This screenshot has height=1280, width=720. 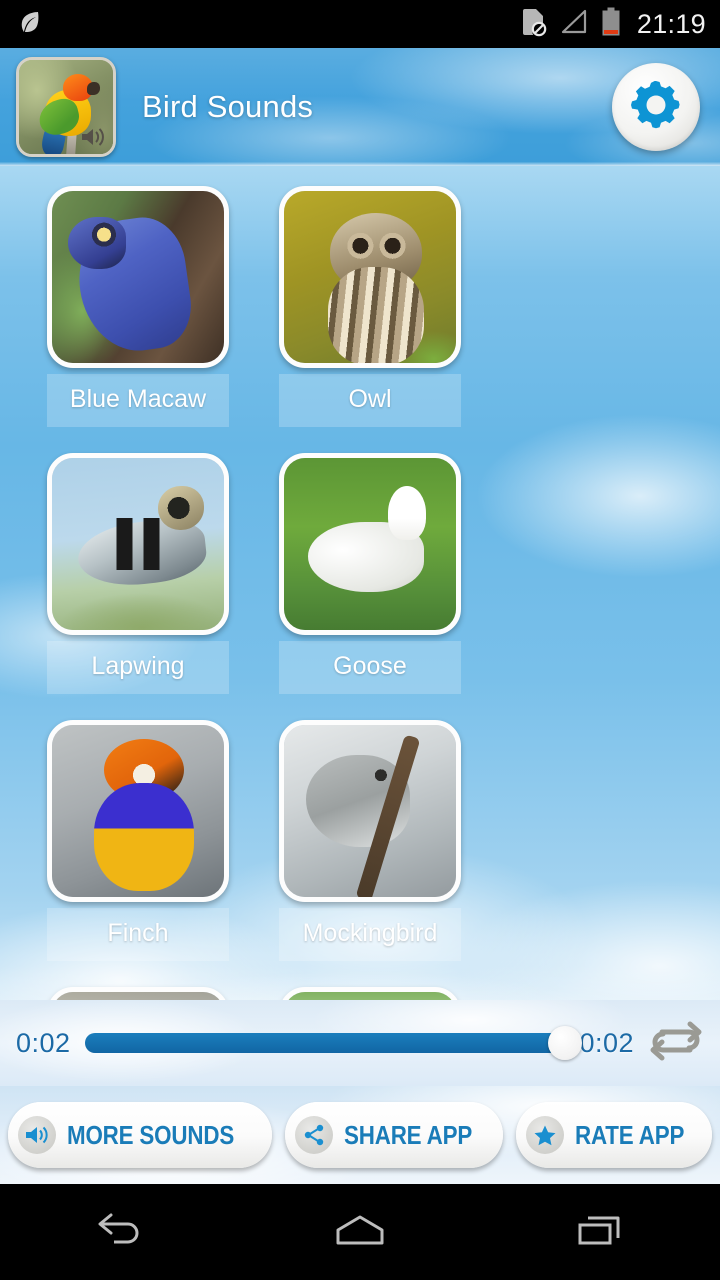 What do you see at coordinates (574, 24) in the screenshot?
I see `signal-empty-icon` at bounding box center [574, 24].